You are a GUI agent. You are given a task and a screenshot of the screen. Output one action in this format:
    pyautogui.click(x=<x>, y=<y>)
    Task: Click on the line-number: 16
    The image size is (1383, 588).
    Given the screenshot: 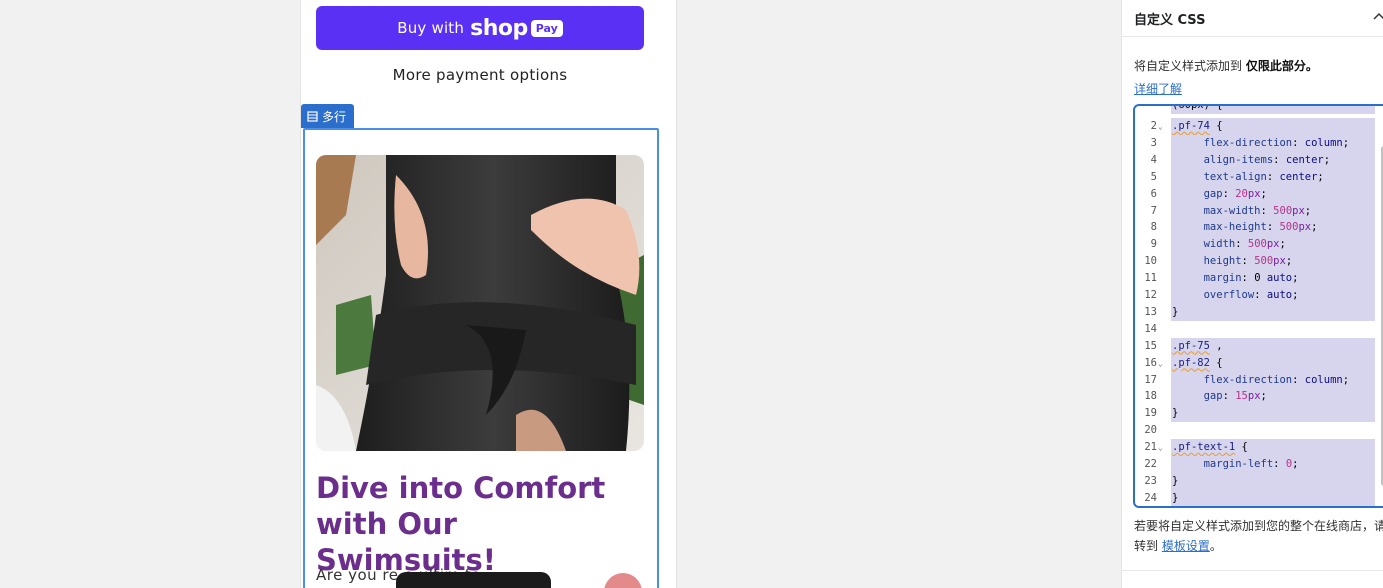 What is the action you would take?
    pyautogui.click(x=1150, y=362)
    